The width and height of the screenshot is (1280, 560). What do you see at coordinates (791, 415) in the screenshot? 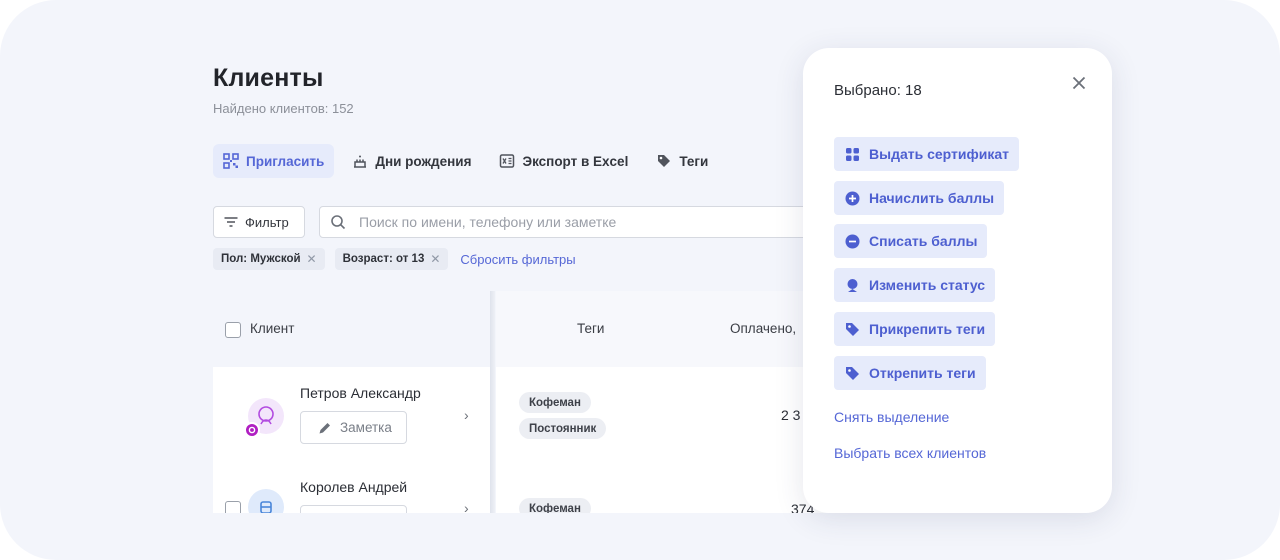
I see `paid-amount: 2 3` at bounding box center [791, 415].